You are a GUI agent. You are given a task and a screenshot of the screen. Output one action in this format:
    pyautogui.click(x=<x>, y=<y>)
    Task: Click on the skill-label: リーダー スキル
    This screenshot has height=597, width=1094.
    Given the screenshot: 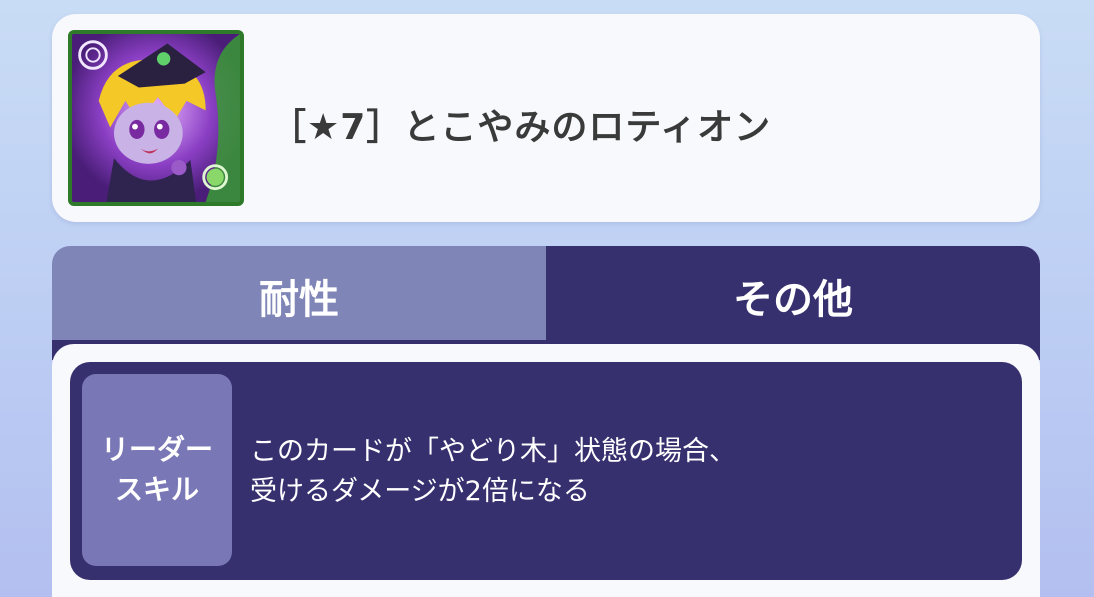 What is the action you would take?
    pyautogui.click(x=157, y=470)
    